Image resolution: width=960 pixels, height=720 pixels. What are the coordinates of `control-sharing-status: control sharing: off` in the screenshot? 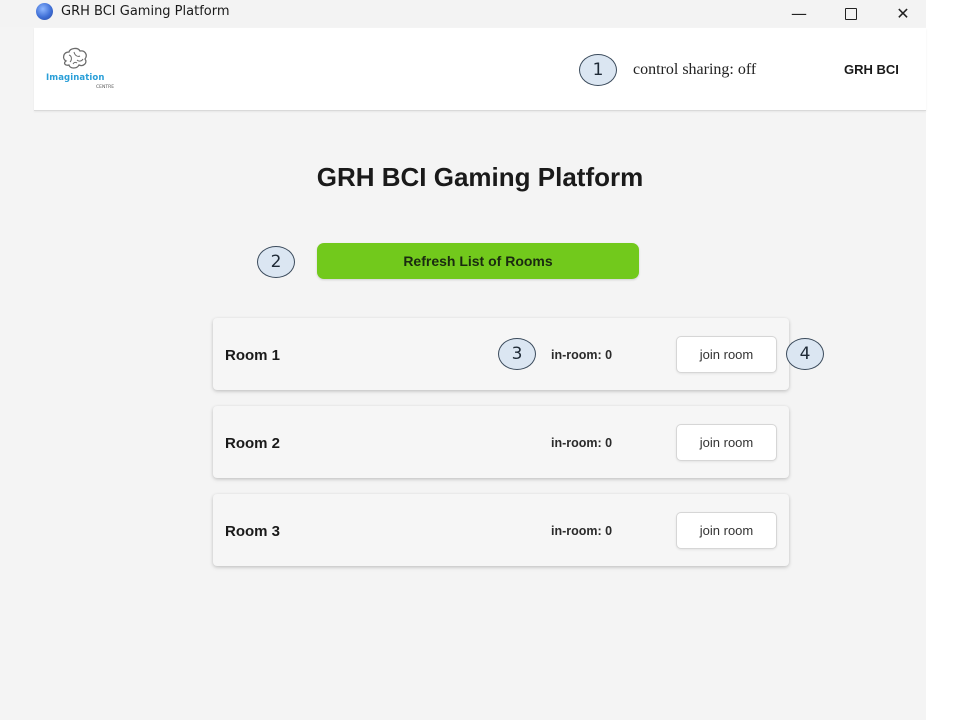 It's located at (694, 70).